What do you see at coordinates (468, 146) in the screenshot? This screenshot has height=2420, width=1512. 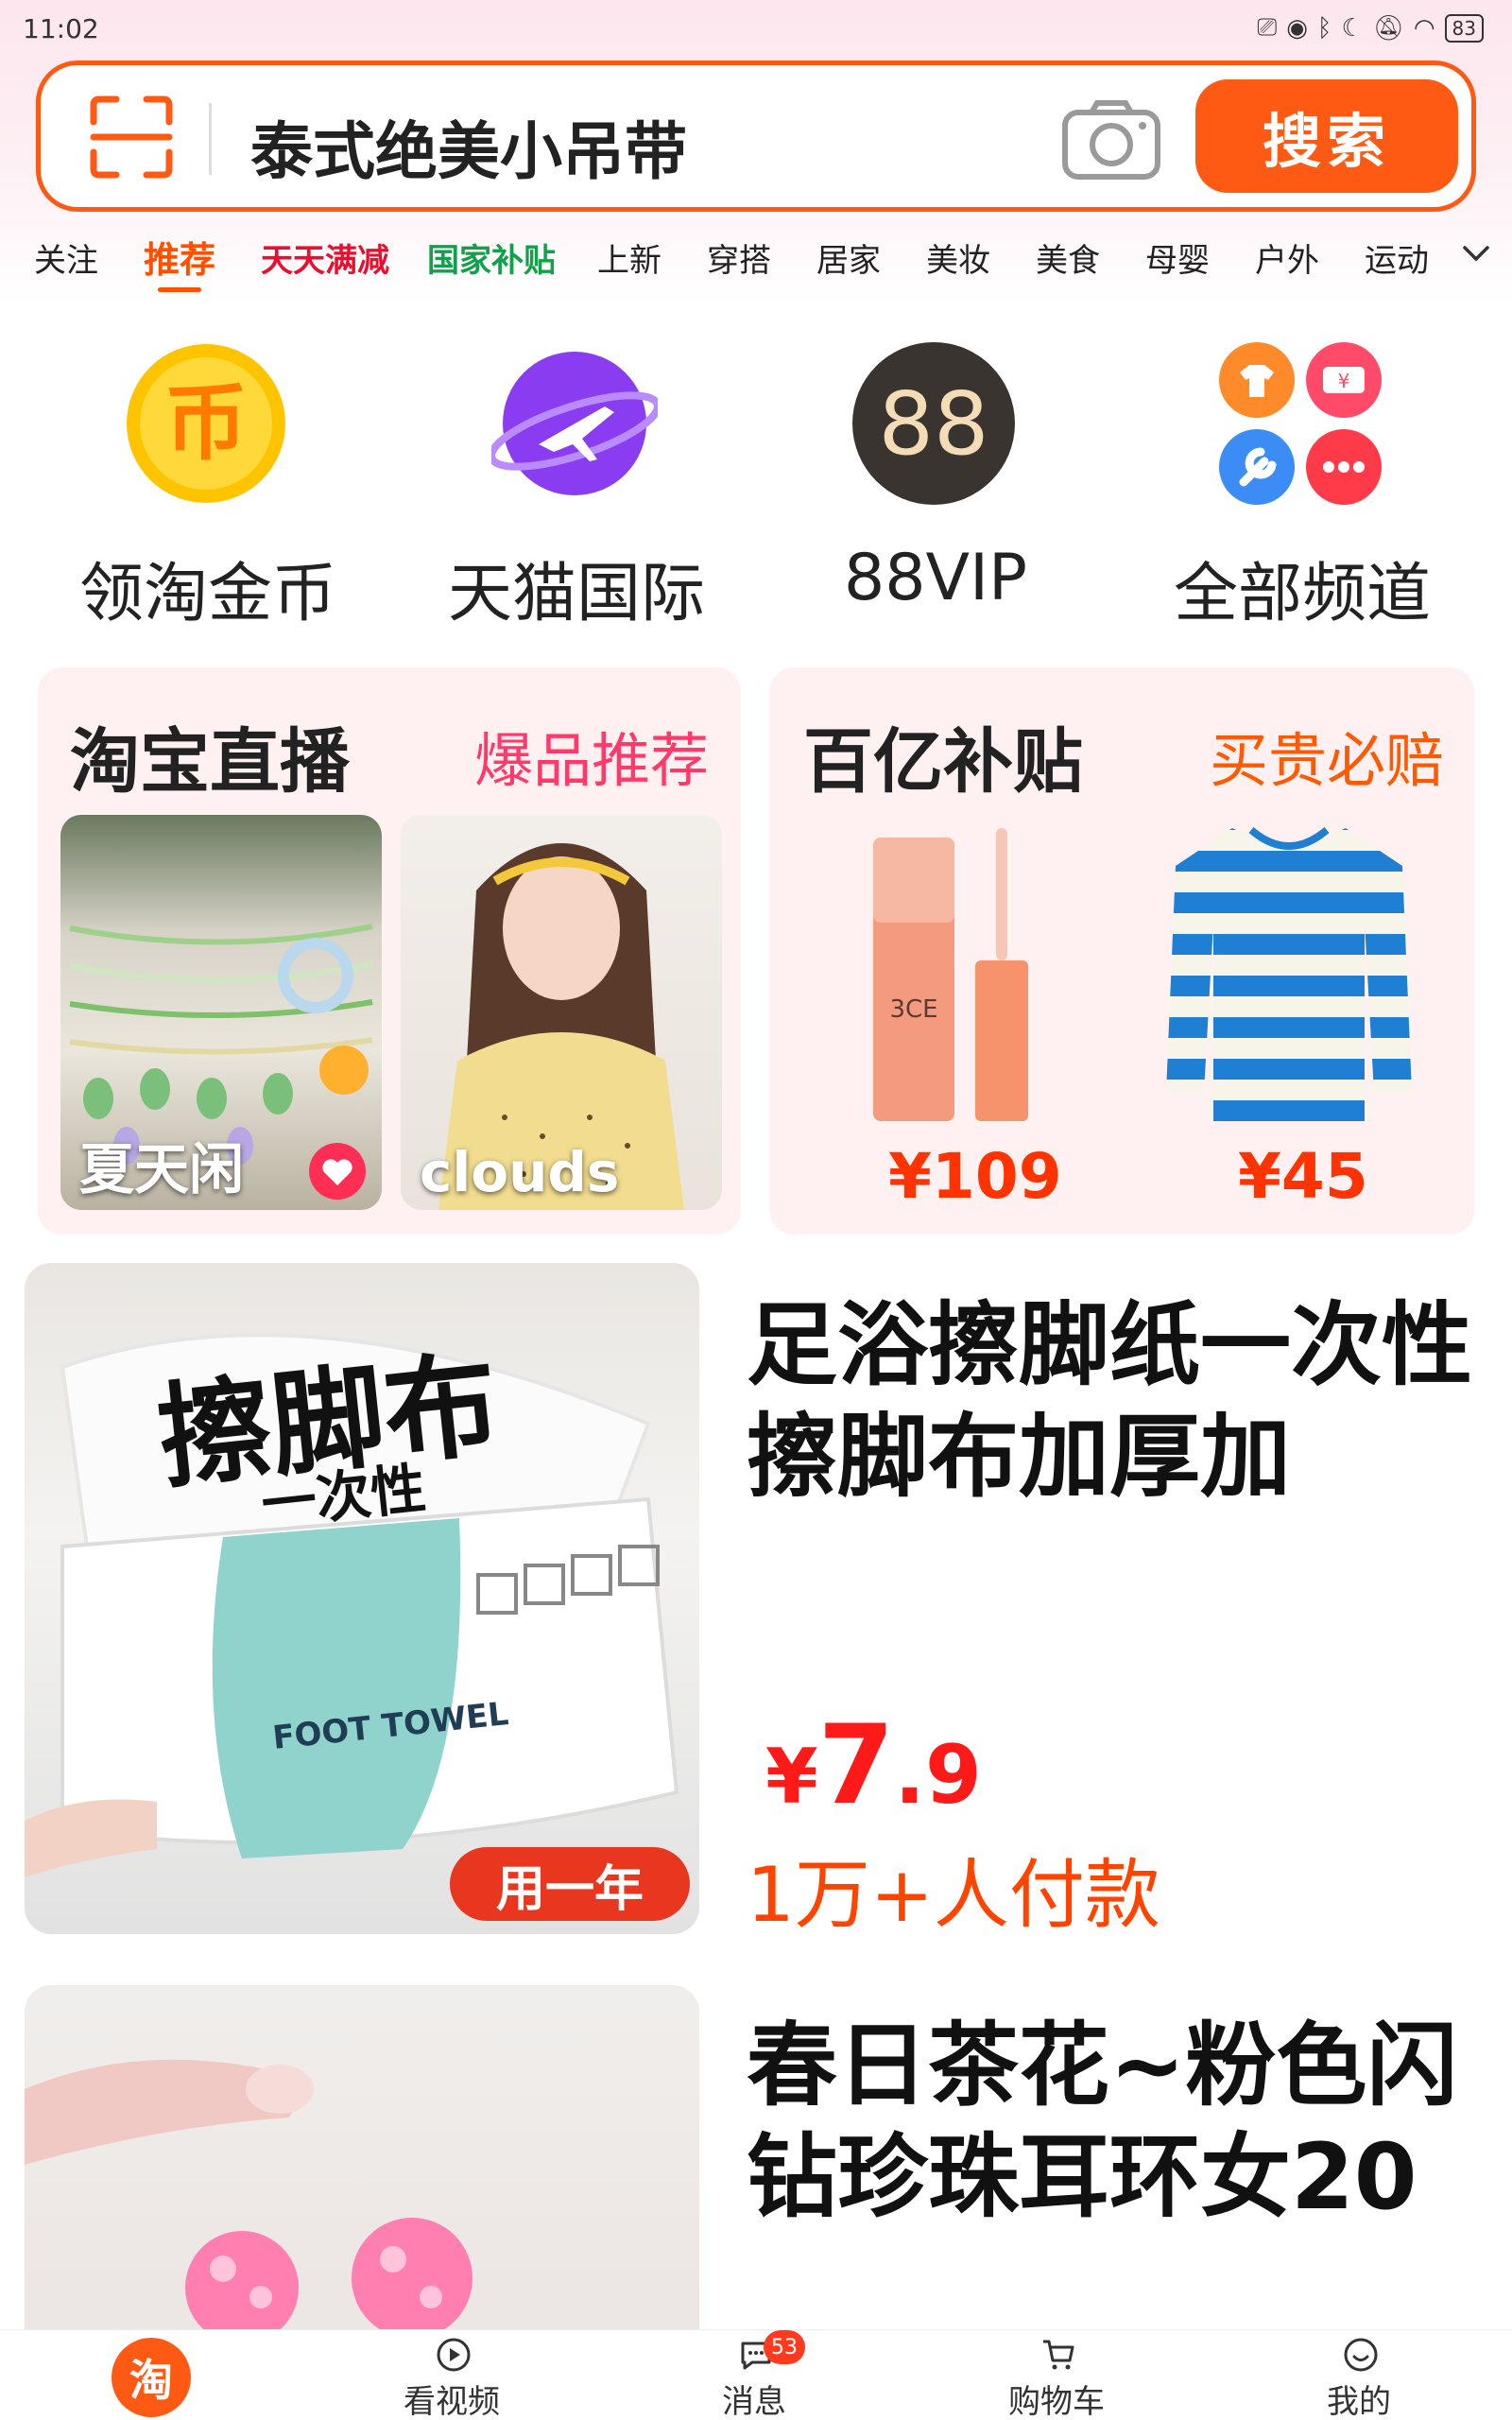 I see `search-input: 泰式绝美小吊带` at bounding box center [468, 146].